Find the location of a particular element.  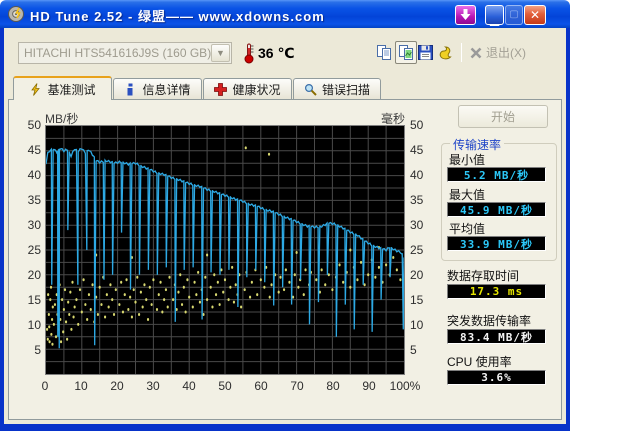

health-cross-icon is located at coordinates (221, 89).